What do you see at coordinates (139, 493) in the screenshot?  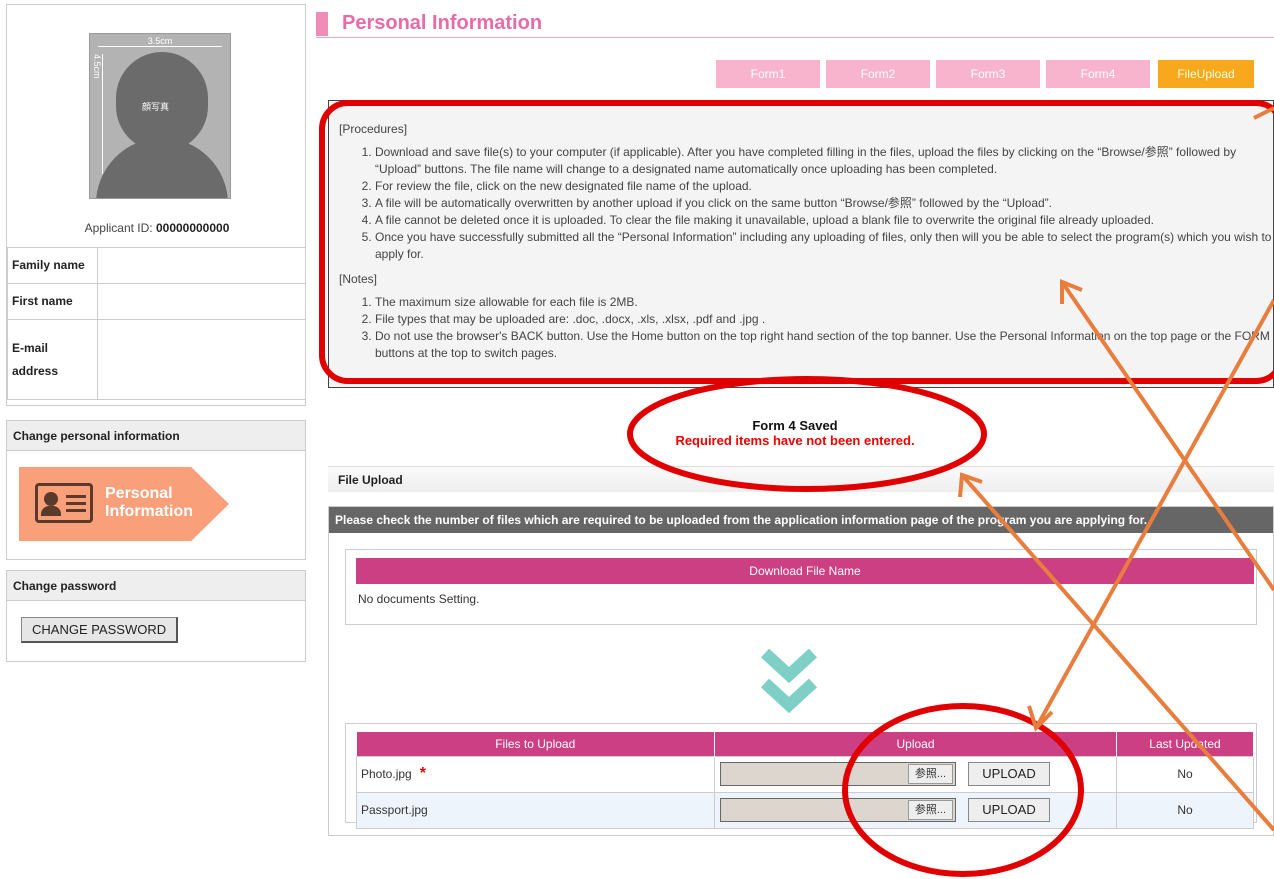 I see `personal-info-line1: Personal` at bounding box center [139, 493].